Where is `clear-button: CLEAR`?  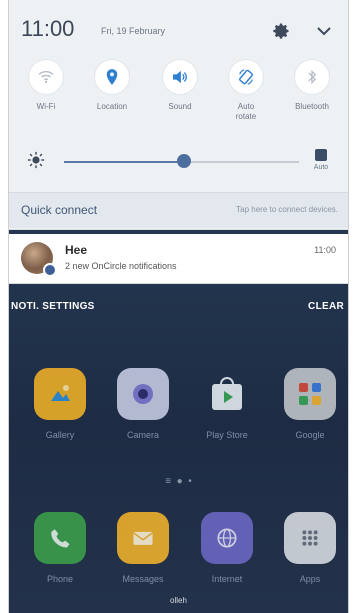 clear-button: CLEAR is located at coordinates (326, 306).